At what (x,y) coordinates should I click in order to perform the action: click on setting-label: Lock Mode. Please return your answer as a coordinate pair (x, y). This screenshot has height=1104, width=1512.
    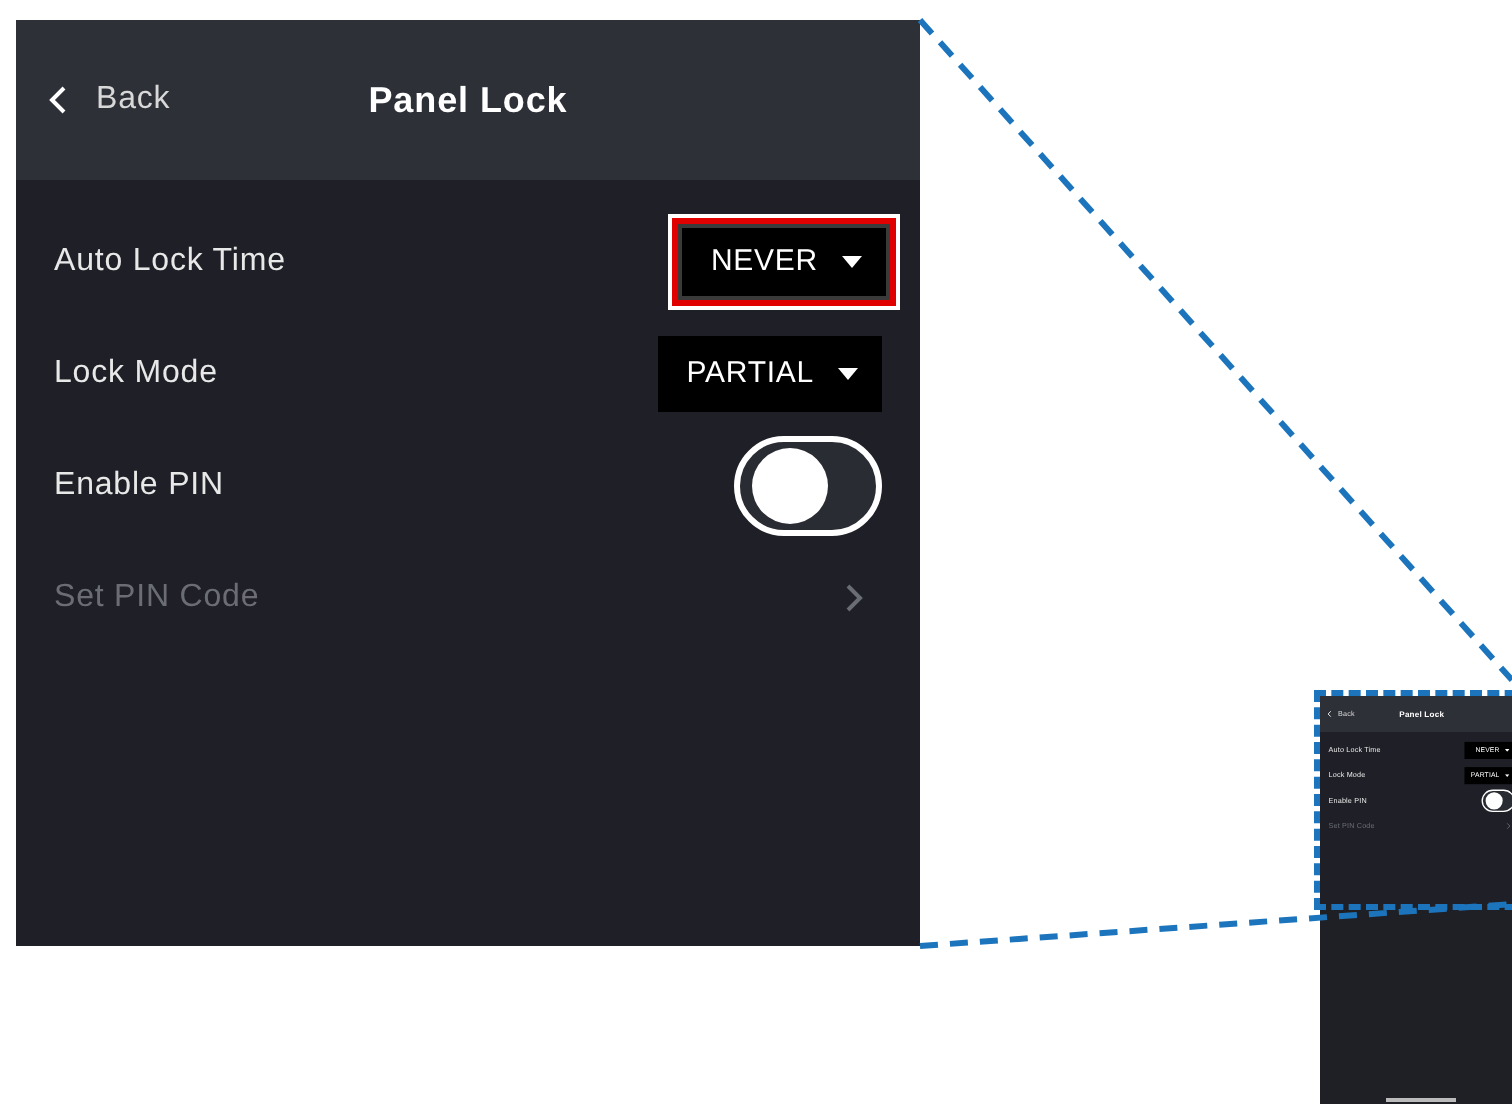
    Looking at the image, I should click on (136, 374).